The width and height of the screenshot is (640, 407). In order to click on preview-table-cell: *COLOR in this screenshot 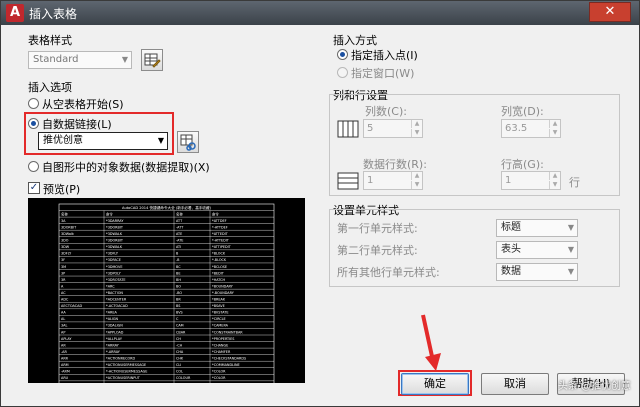, I will do `click(219, 378)`.